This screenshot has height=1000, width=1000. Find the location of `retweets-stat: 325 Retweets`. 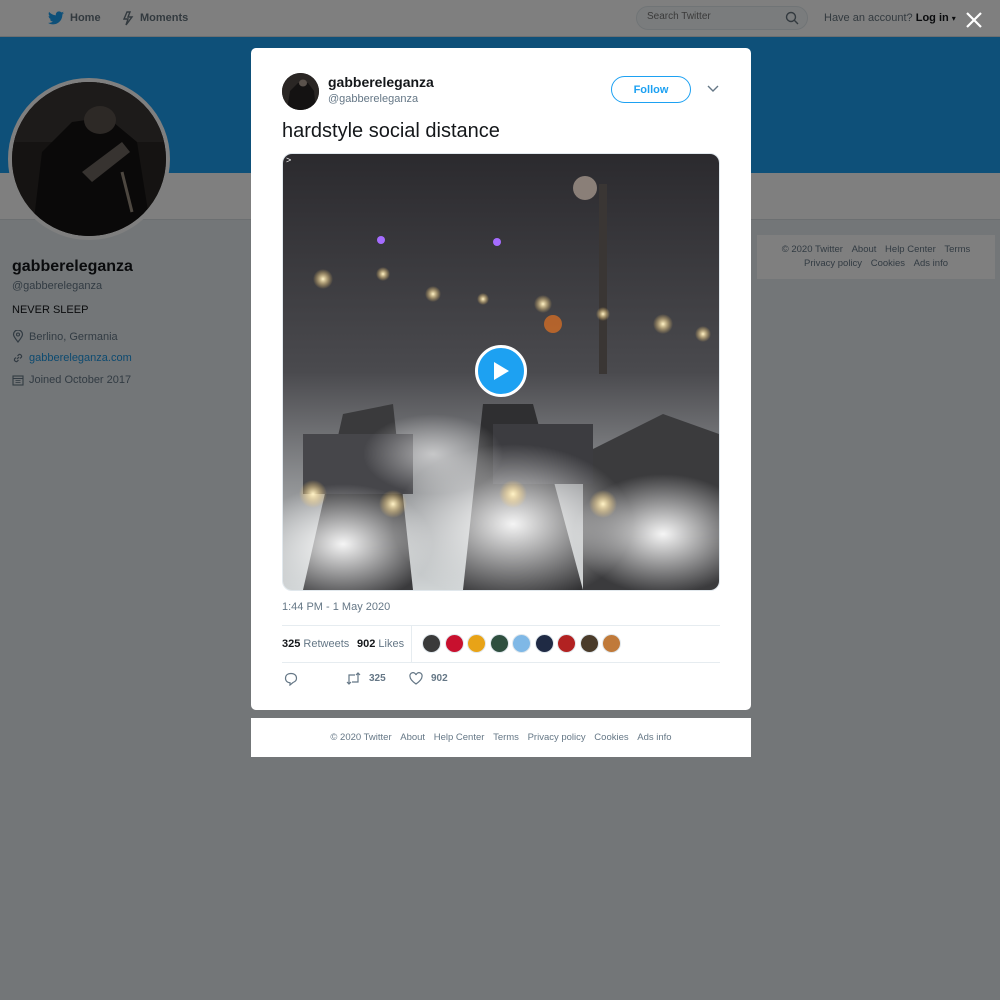

retweets-stat: 325 Retweets is located at coordinates (315, 644).